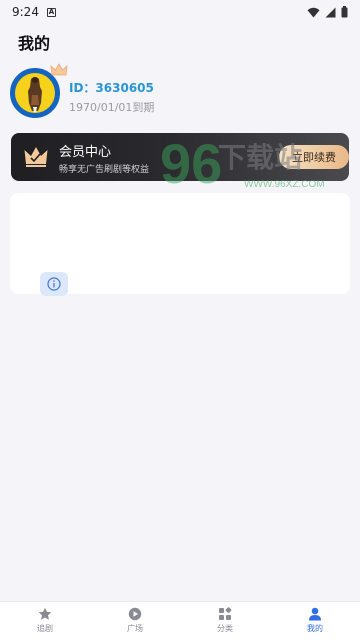  What do you see at coordinates (45, 628) in the screenshot?
I see `nav-label-follow: 追剧` at bounding box center [45, 628].